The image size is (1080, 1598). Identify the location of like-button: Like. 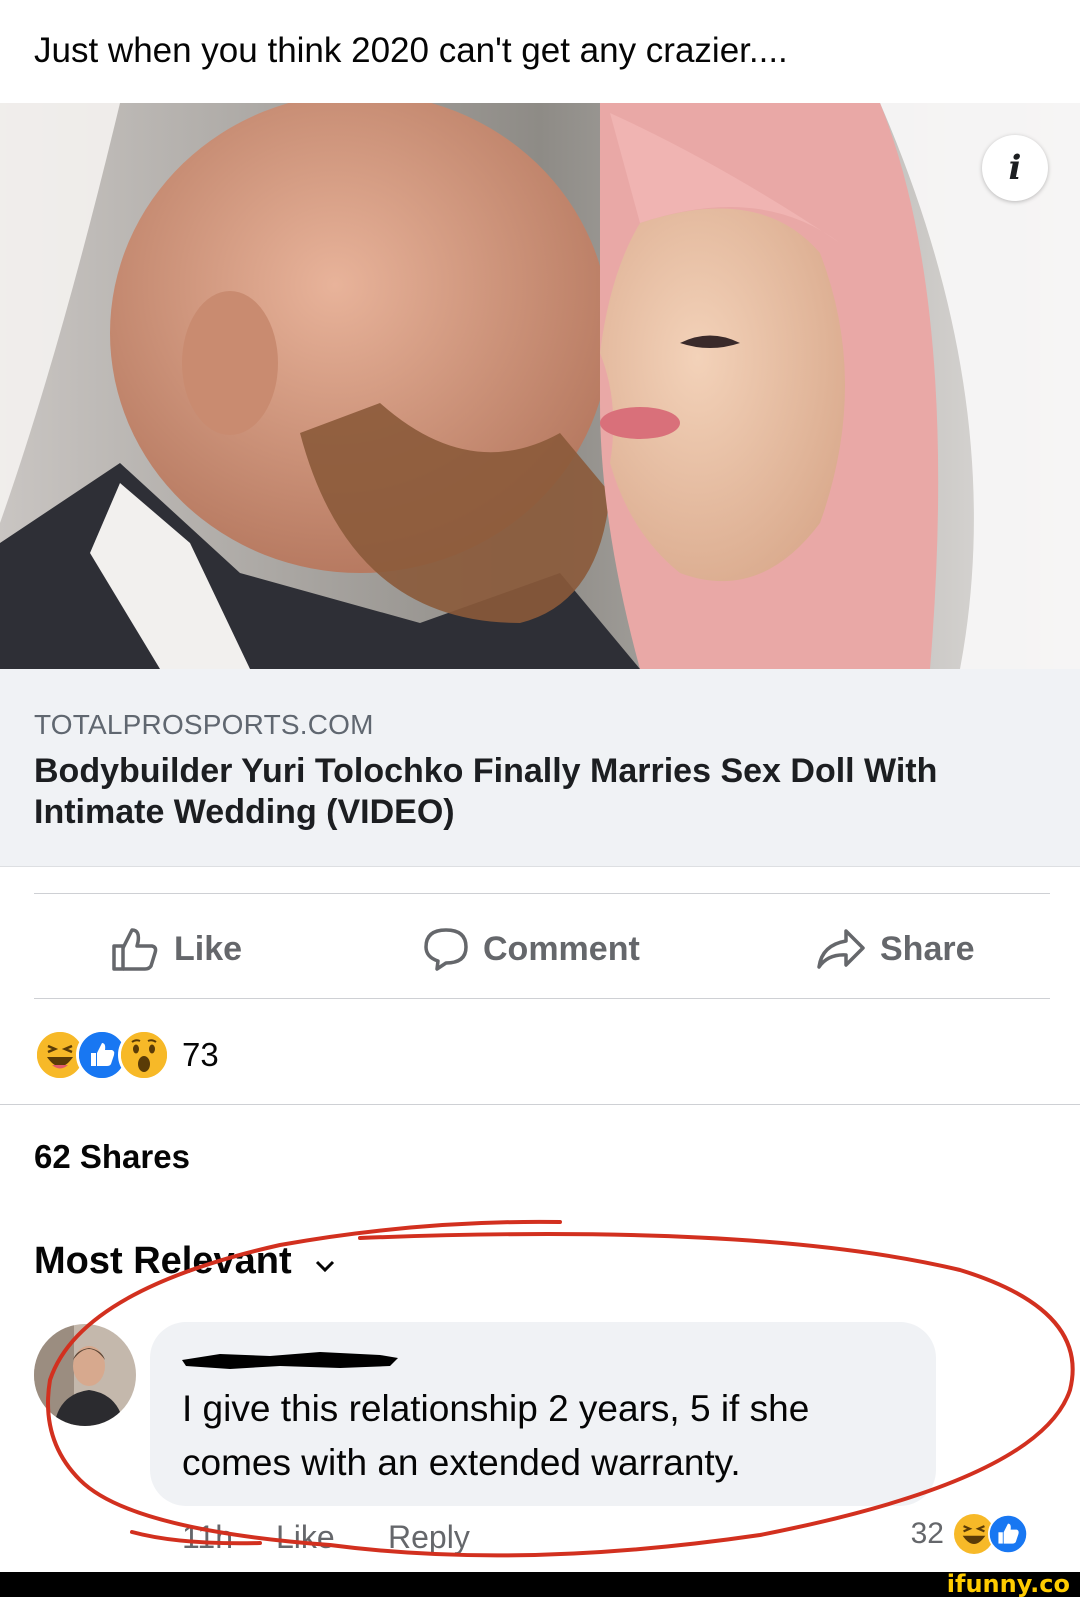
(176, 949).